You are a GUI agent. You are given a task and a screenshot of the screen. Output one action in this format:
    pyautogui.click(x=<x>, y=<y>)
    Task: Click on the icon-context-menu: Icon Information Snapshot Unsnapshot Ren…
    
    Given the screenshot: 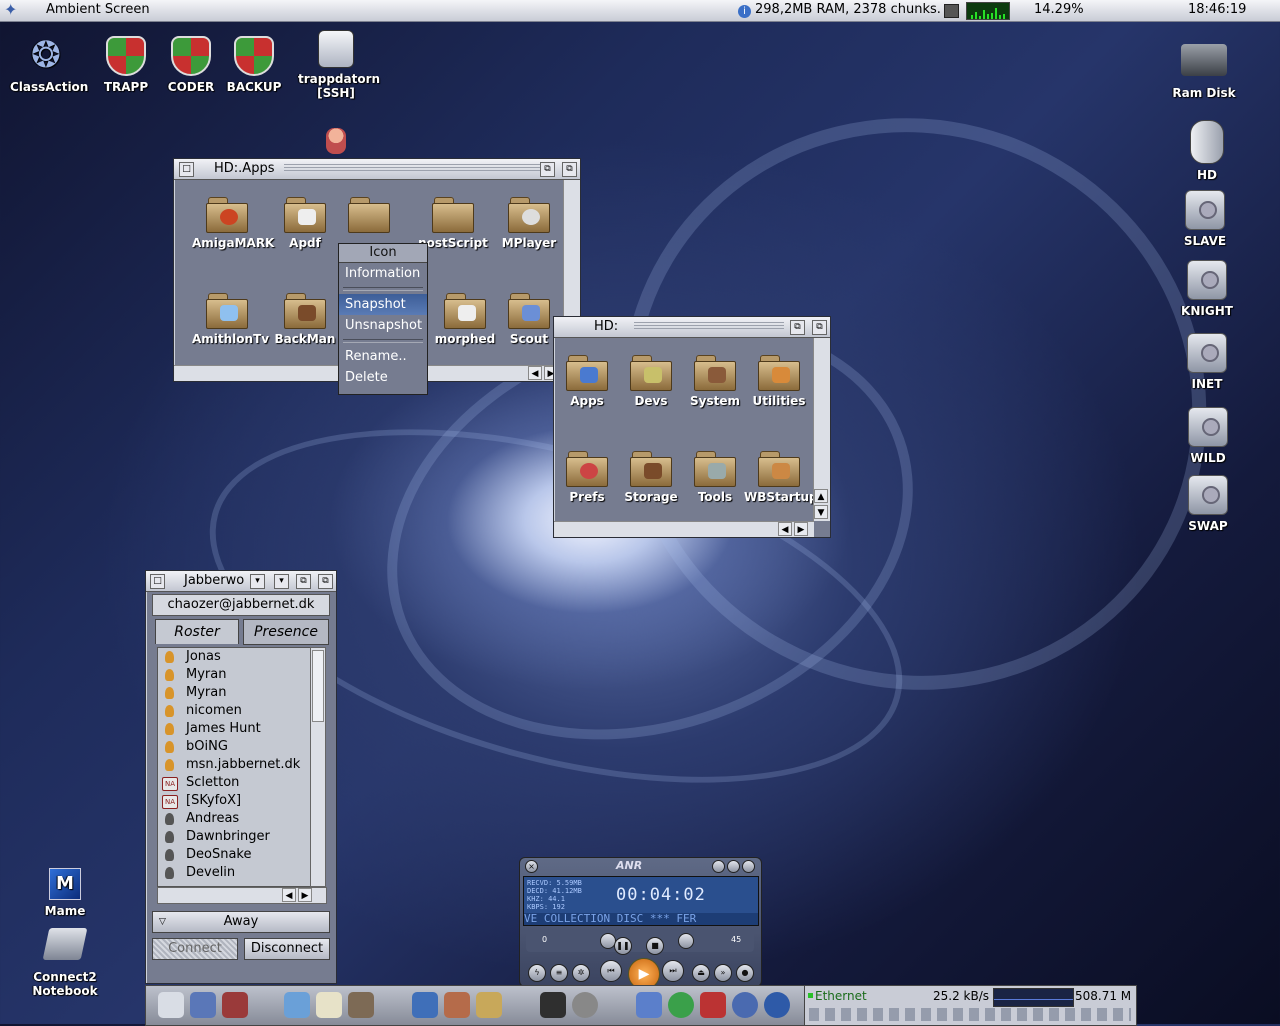 What is the action you would take?
    pyautogui.click(x=383, y=319)
    